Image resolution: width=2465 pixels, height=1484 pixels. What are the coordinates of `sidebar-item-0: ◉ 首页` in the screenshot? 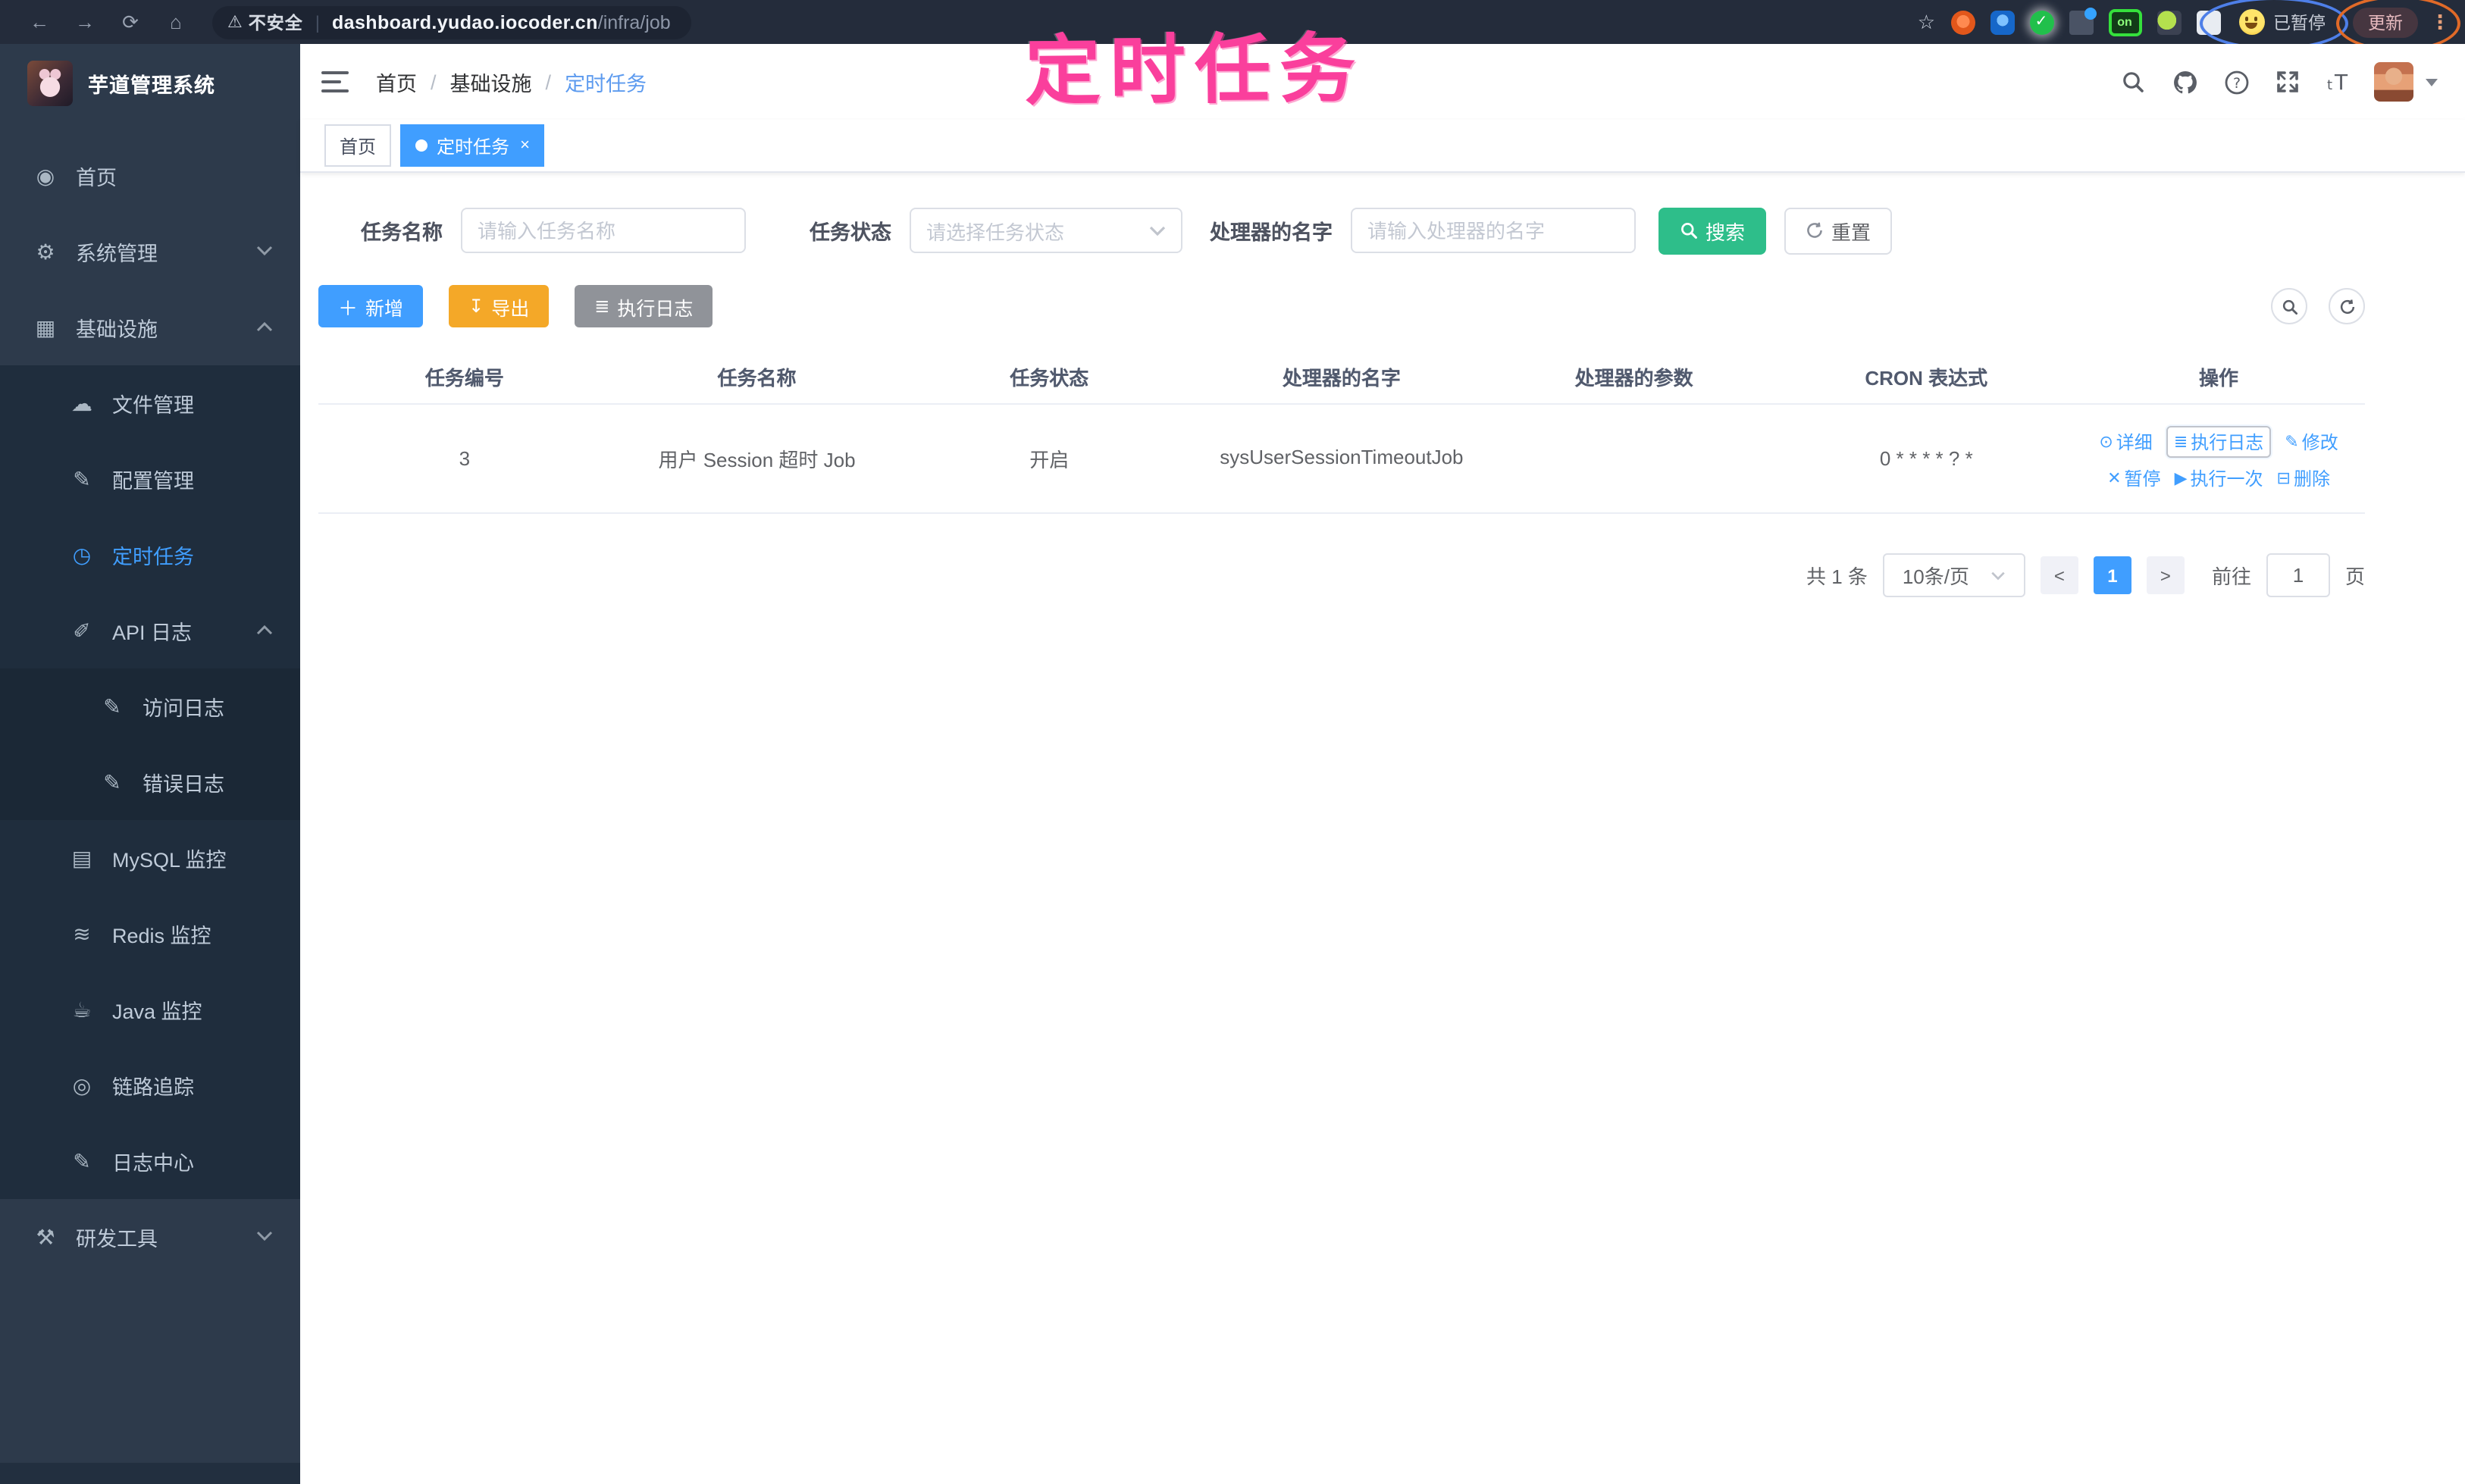 It's located at (150, 176).